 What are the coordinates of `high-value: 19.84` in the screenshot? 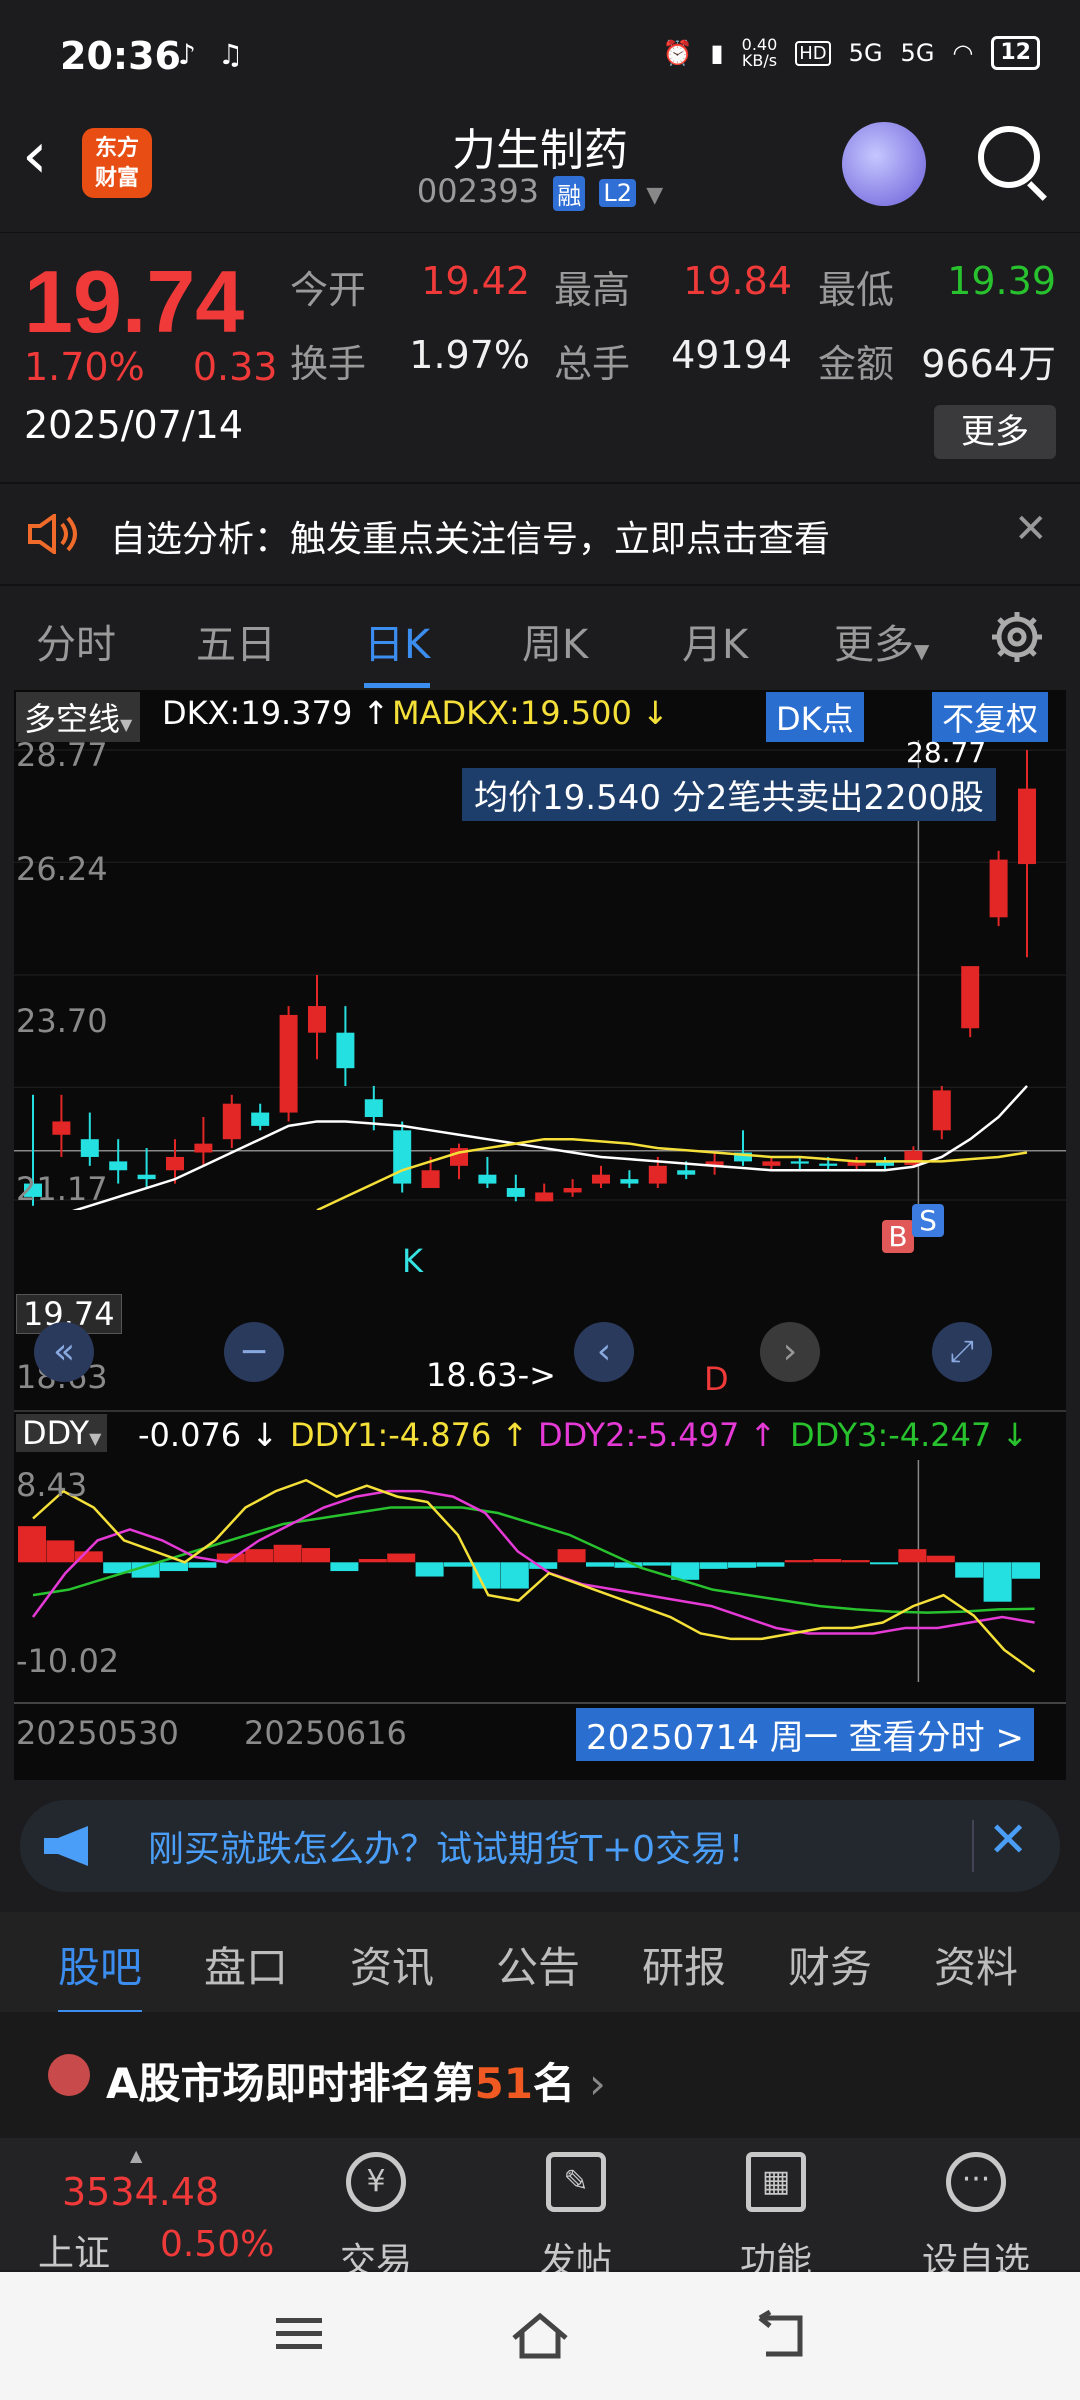 It's located at (737, 281).